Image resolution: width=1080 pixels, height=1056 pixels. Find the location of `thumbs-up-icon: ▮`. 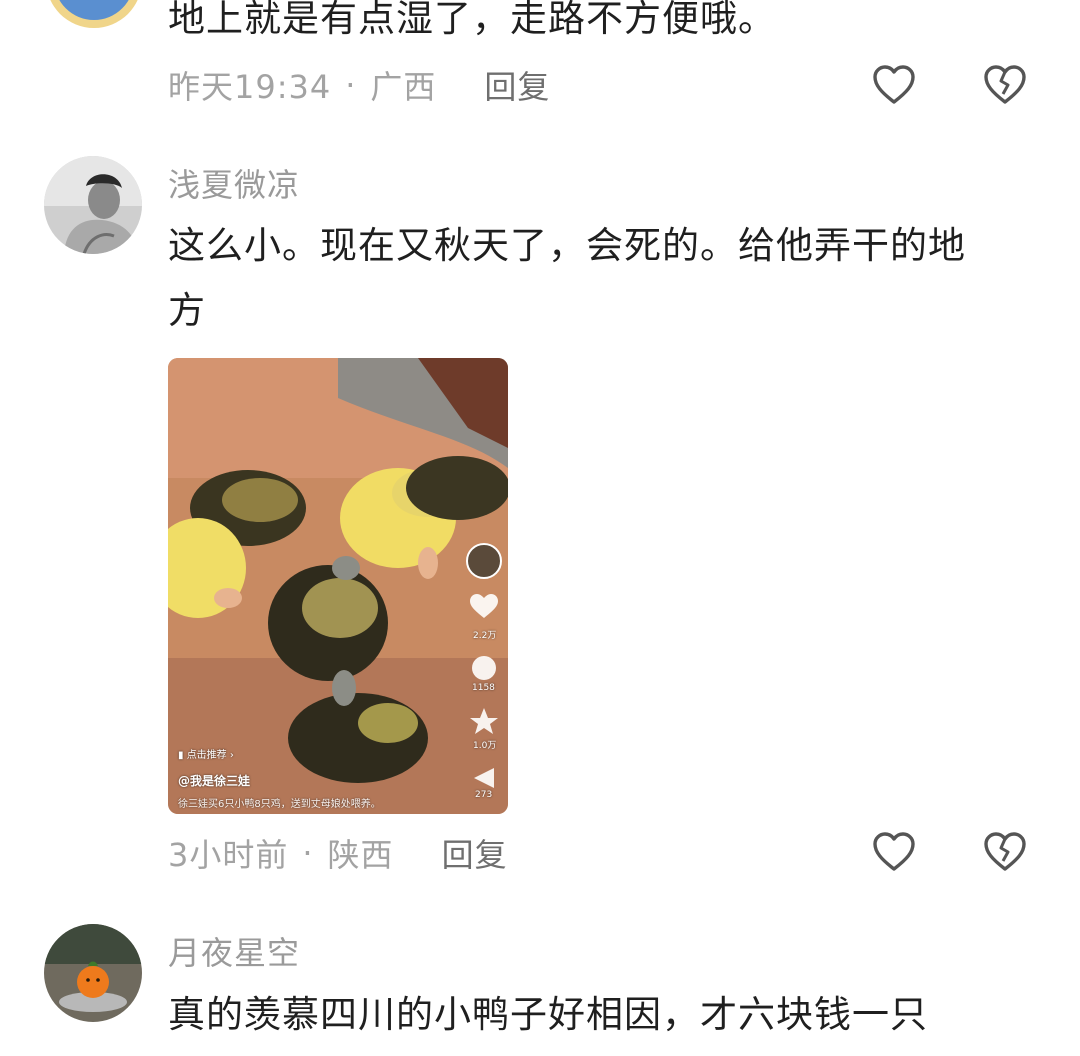

thumbs-up-icon: ▮ is located at coordinates (182, 755).